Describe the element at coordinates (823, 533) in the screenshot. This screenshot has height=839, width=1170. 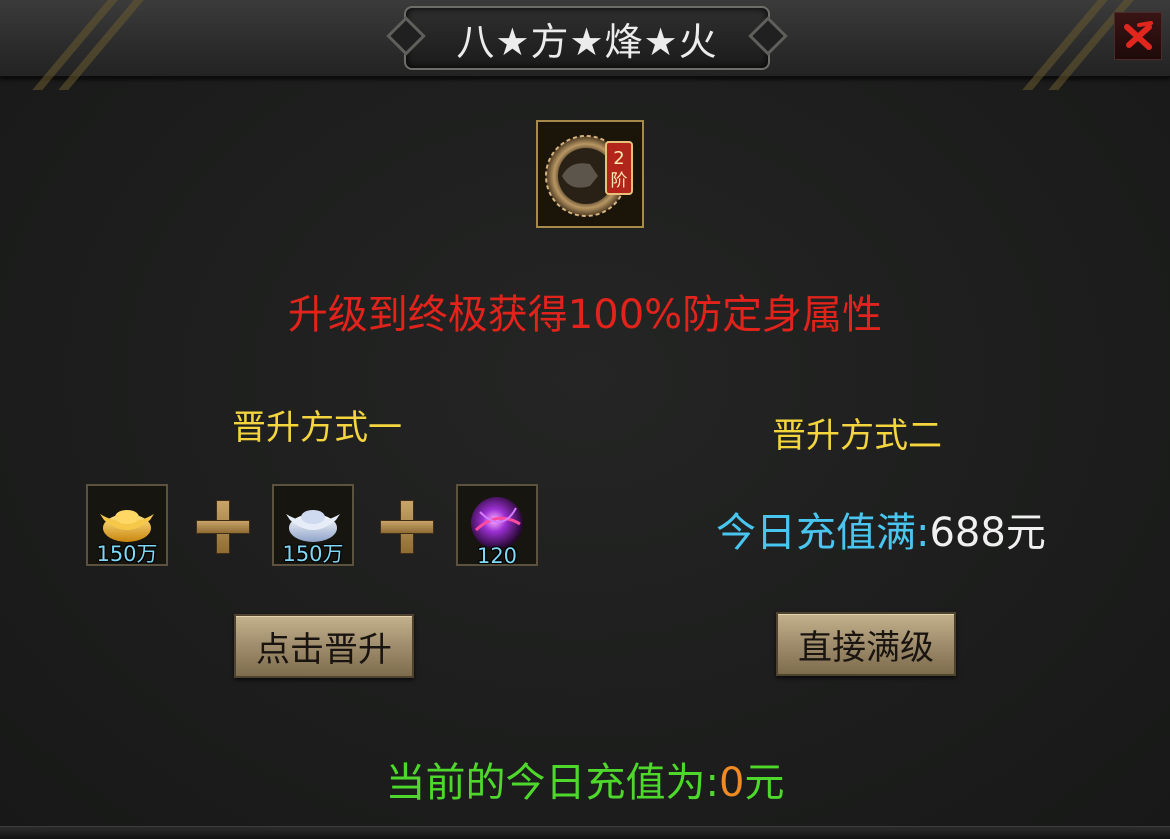
I see `recharge-requirement-label: 今日充值满:` at that location.